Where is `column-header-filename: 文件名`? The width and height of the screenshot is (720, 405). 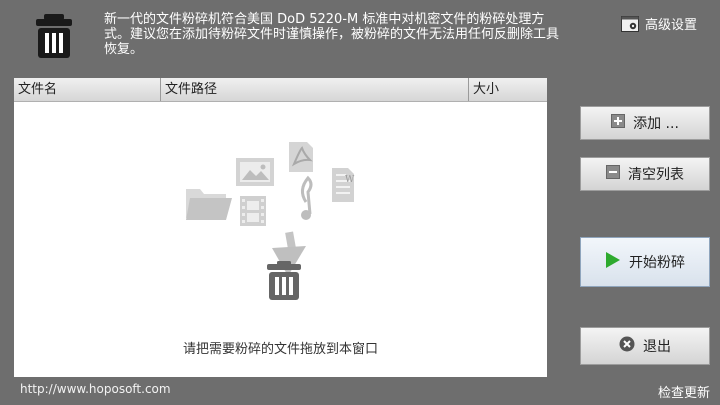 column-header-filename: 文件名 is located at coordinates (87, 89).